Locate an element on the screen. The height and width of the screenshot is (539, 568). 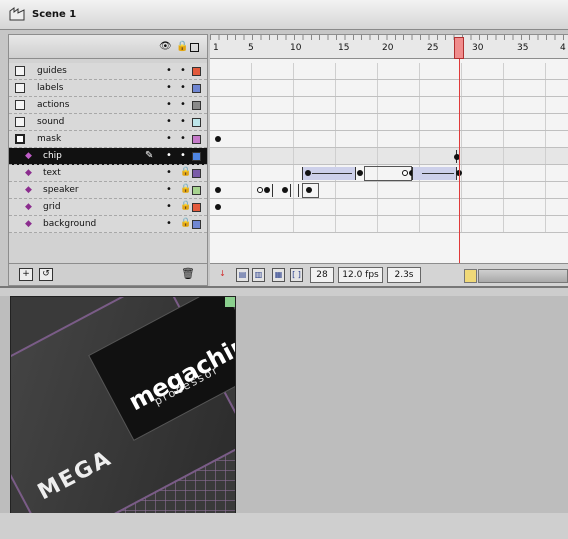
layer-name: guides is located at coordinates (52, 71).